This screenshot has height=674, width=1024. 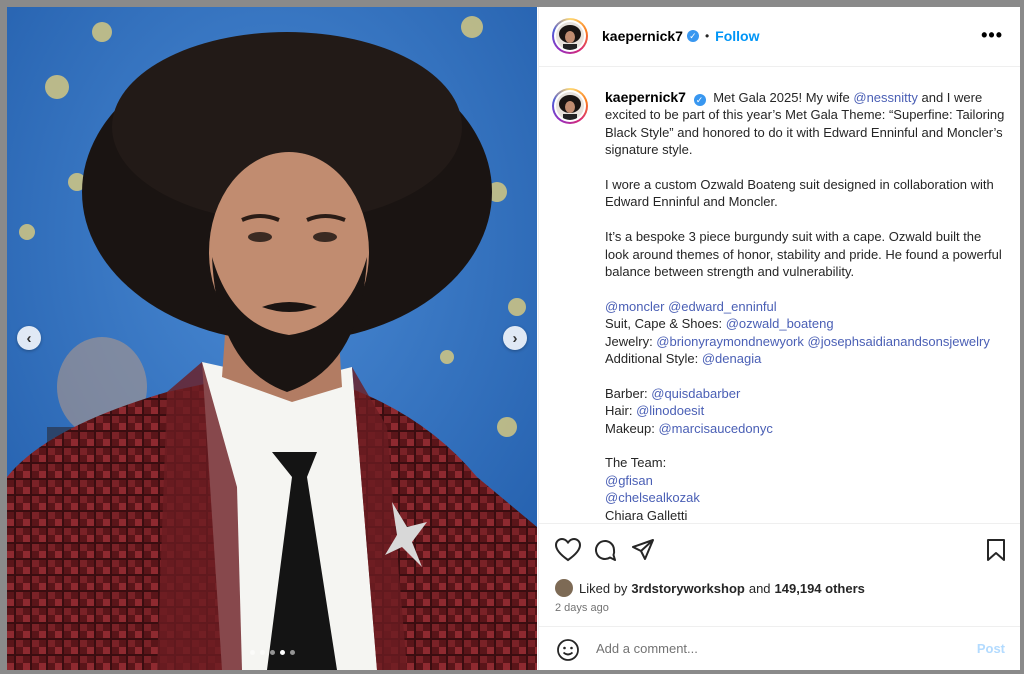 What do you see at coordinates (645, 97) in the screenshot?
I see `caption-username: kaepernick7` at bounding box center [645, 97].